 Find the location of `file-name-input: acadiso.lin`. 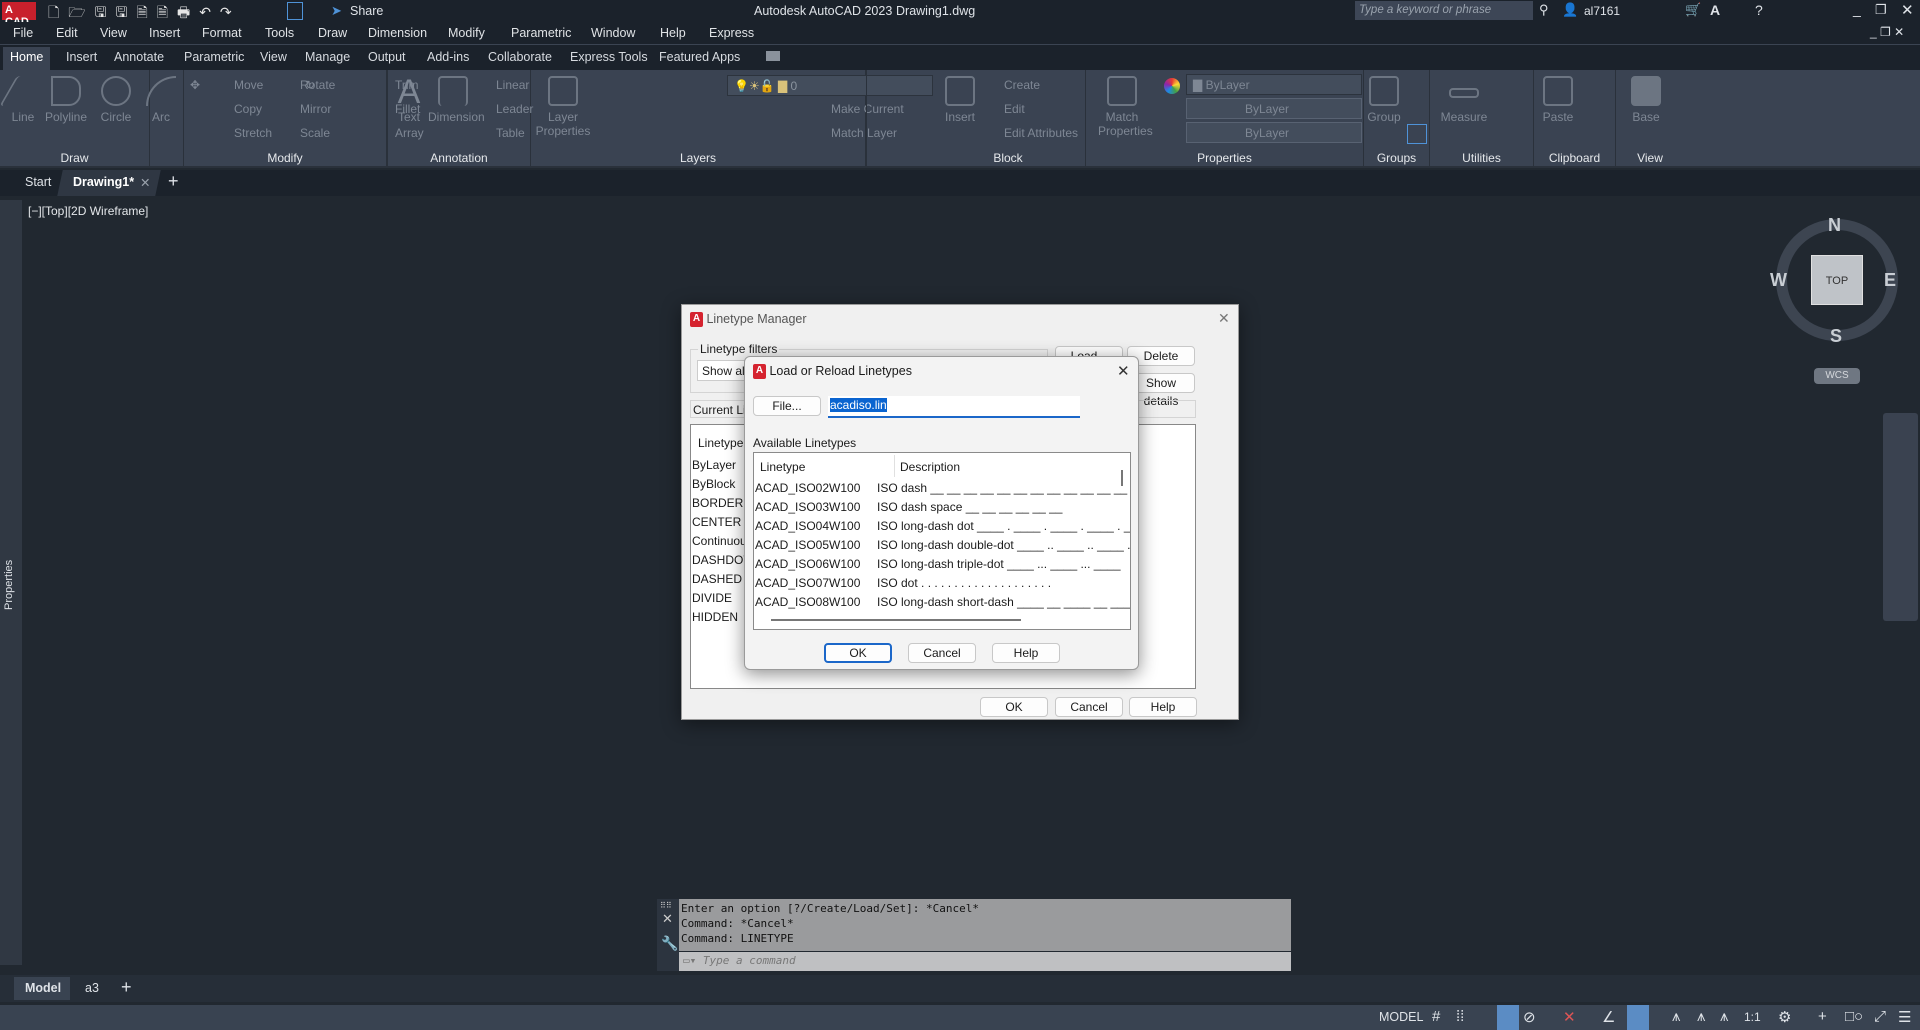

file-name-input: acadiso.lin is located at coordinates (954, 407).